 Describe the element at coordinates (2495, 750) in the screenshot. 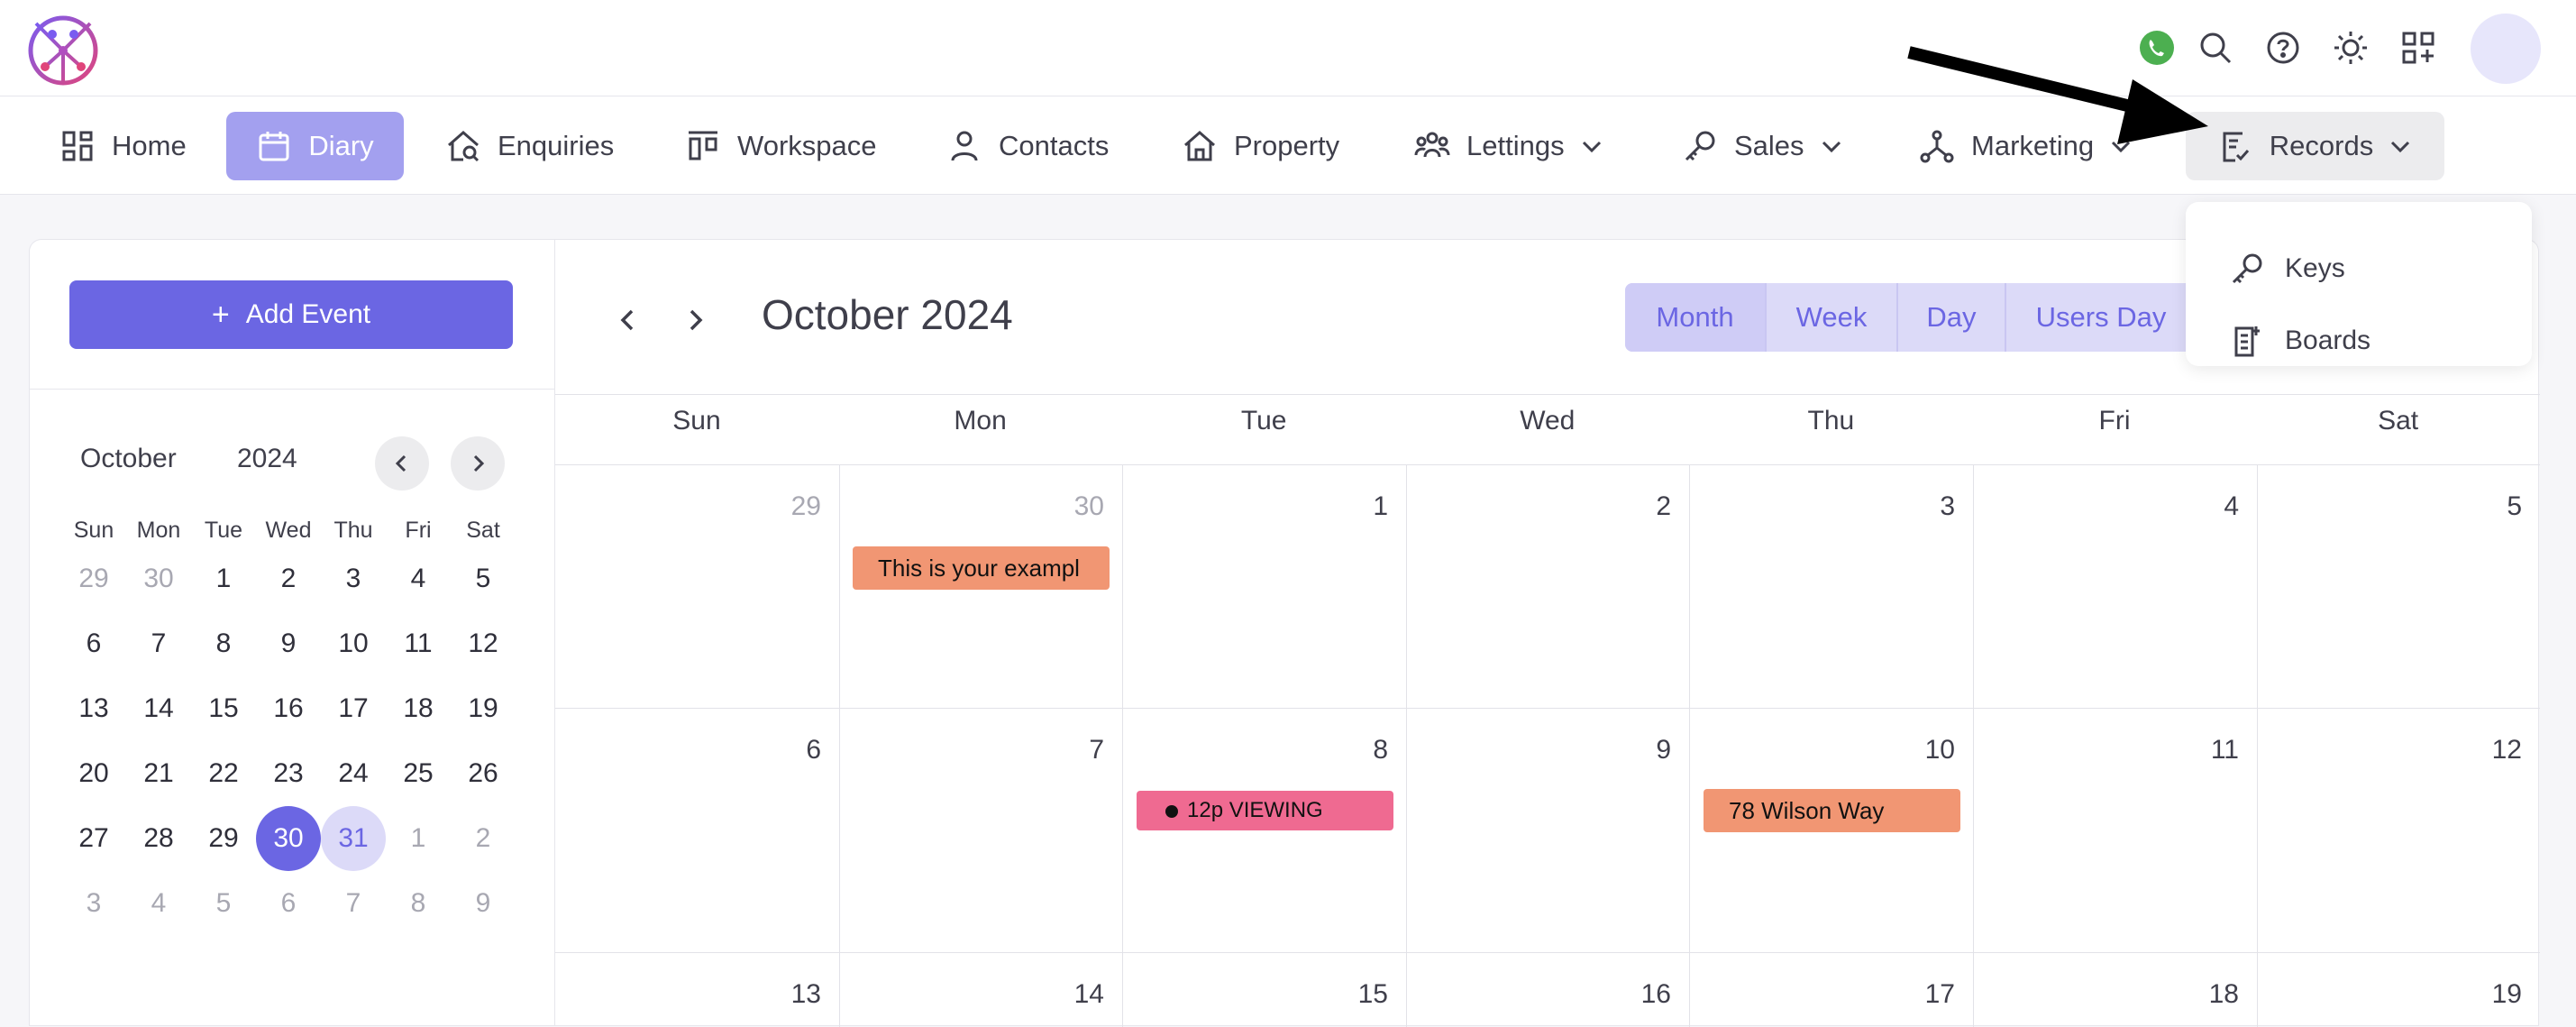

I see `day-number: 12` at that location.